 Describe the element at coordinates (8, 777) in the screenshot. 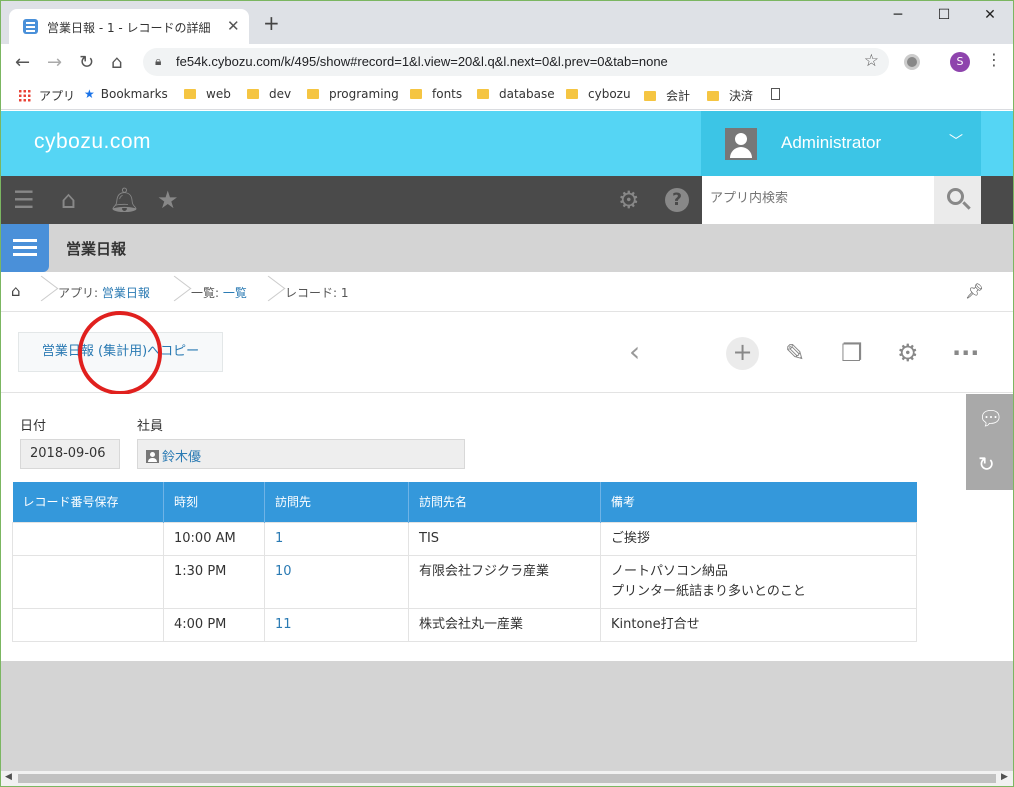

I see `scroll-left-icon: ◀` at that location.